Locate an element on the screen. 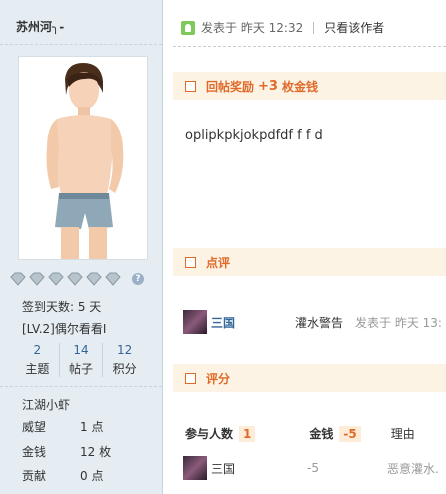  participants-count: 1 is located at coordinates (247, 433).